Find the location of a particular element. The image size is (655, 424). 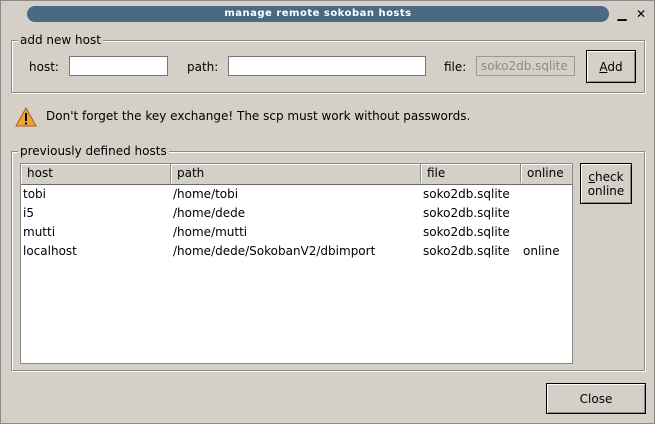

close-button: Close is located at coordinates (596, 398).